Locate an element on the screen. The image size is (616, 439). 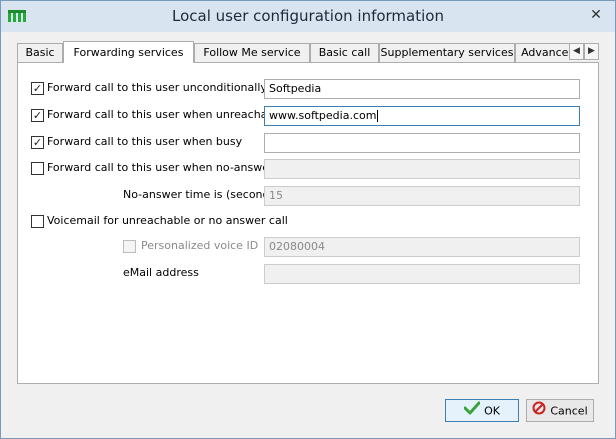
text-caret is located at coordinates (378, 116).